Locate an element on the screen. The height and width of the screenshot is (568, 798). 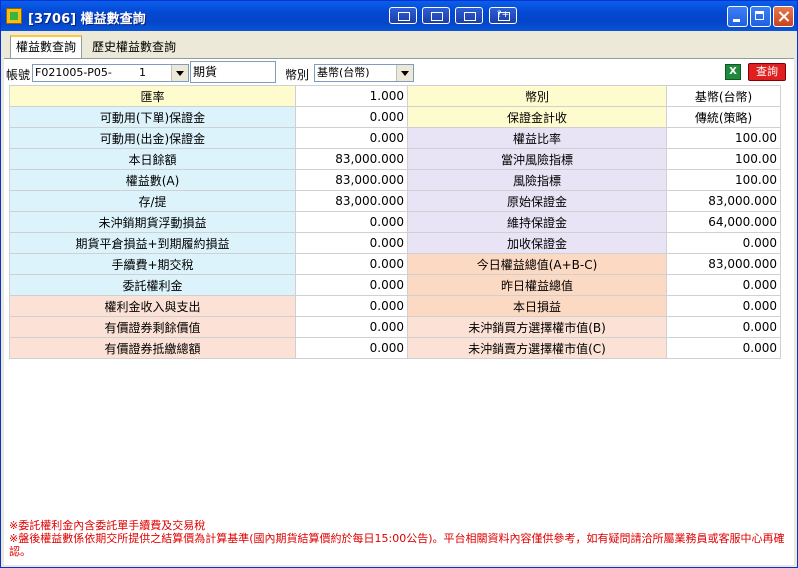
field-label: 保證金計收 is located at coordinates (537, 117).